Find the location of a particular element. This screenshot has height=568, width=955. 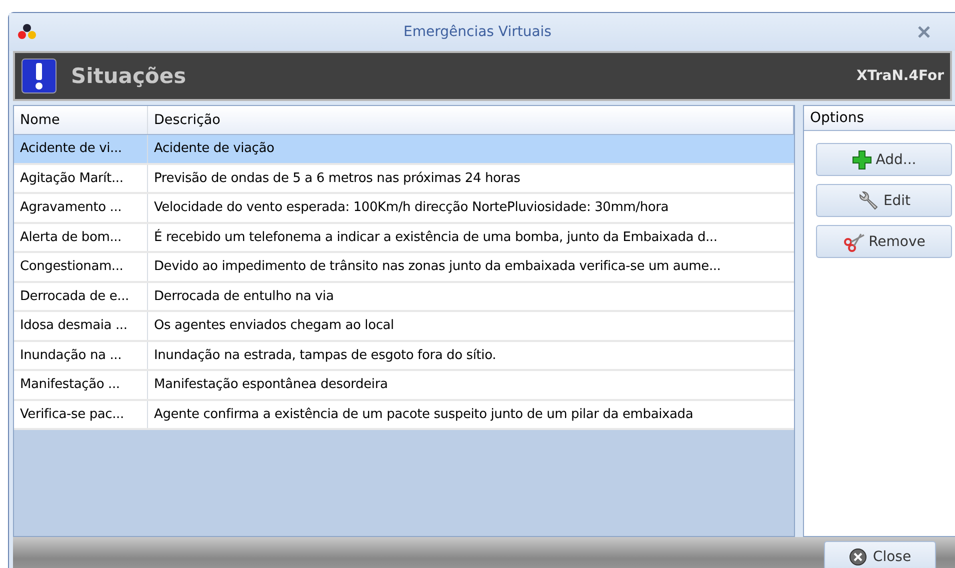

table-cell-text: Manifestação espontânea desordeira is located at coordinates (271, 385).